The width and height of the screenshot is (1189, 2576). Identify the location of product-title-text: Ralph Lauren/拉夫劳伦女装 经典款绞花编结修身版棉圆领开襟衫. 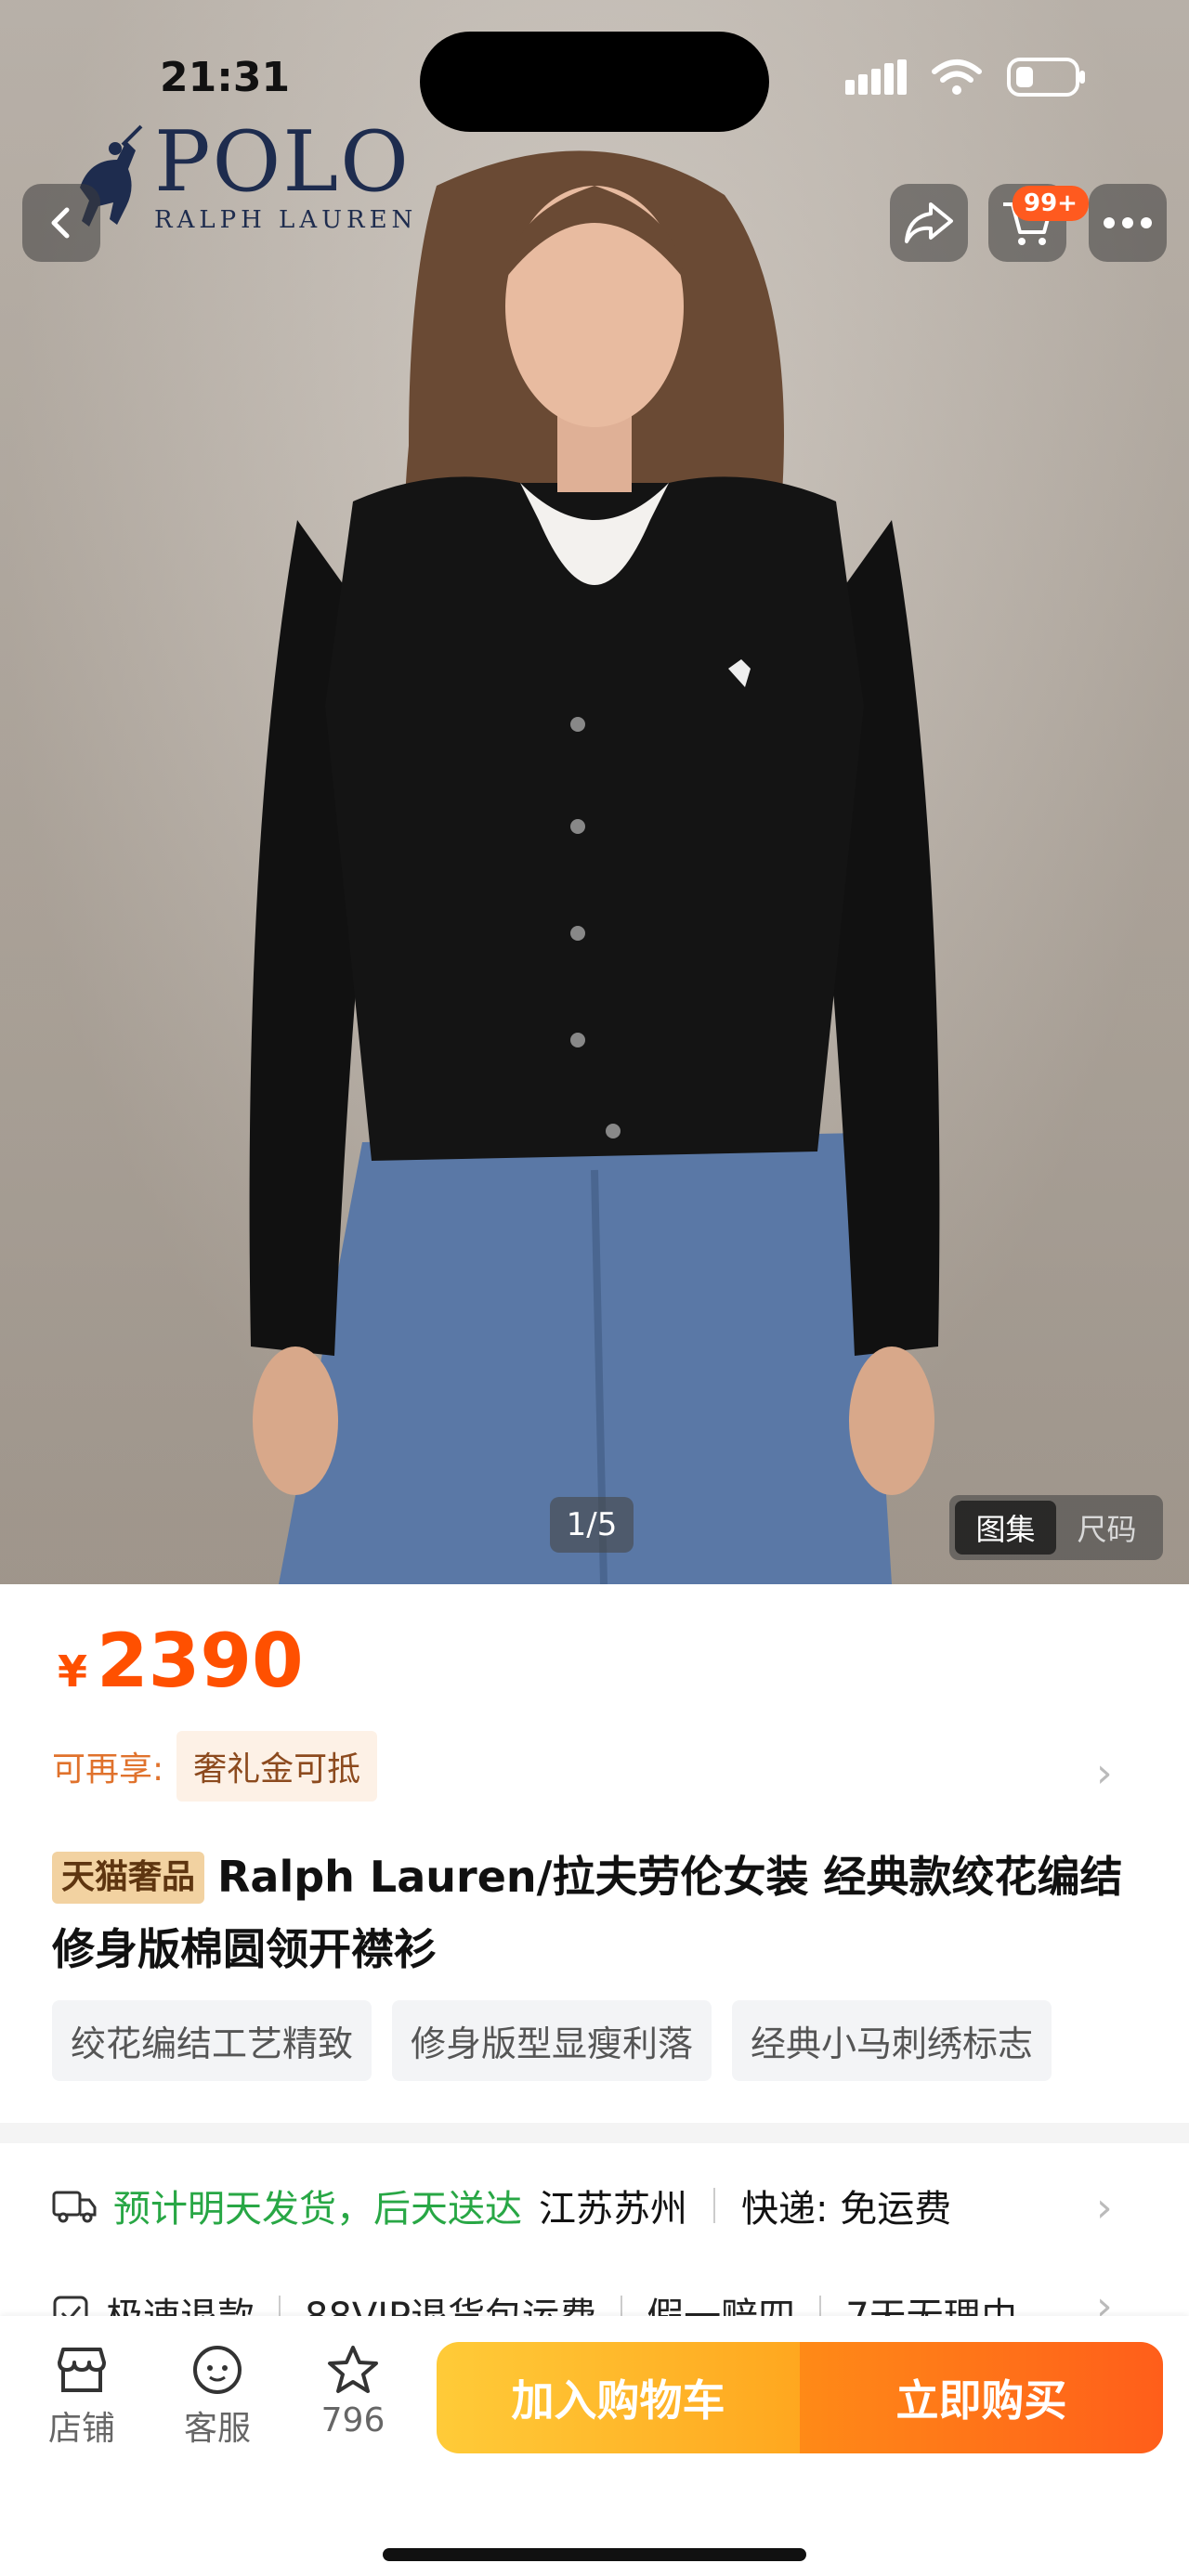
(587, 1913).